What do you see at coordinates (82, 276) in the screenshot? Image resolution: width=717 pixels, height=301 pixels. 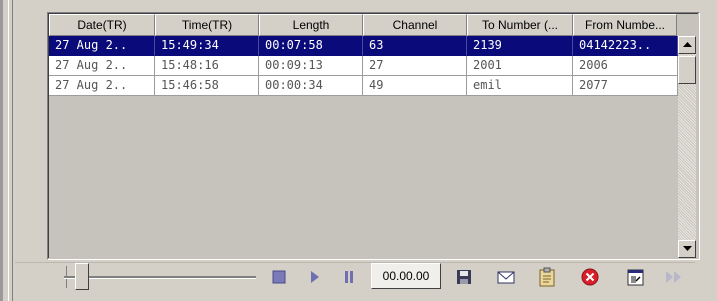 I see `playback-slider-thumb` at bounding box center [82, 276].